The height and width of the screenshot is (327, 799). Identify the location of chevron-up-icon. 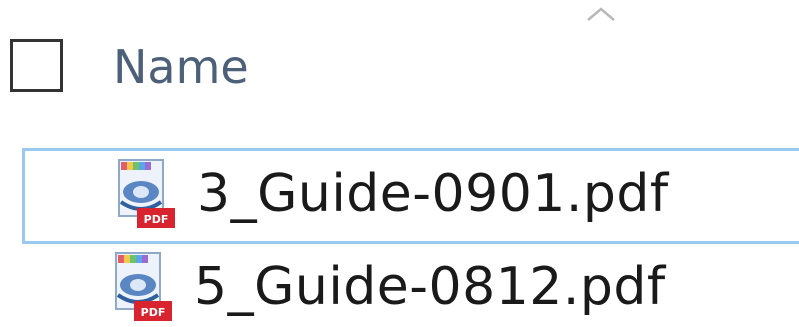
(601, 14).